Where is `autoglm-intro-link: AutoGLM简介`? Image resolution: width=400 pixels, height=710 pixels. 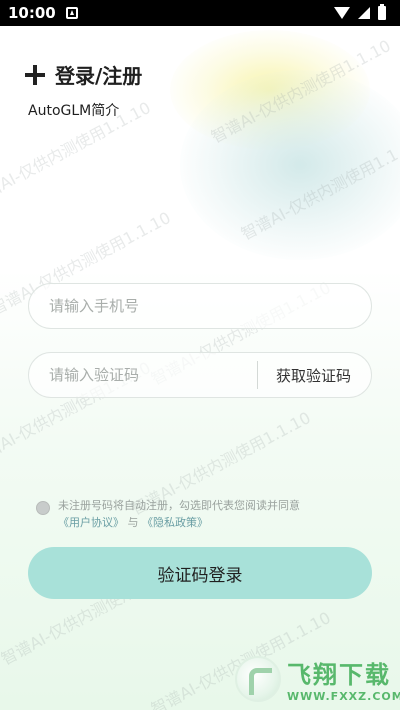 autoglm-intro-link: AutoGLM简介 is located at coordinates (73, 110).